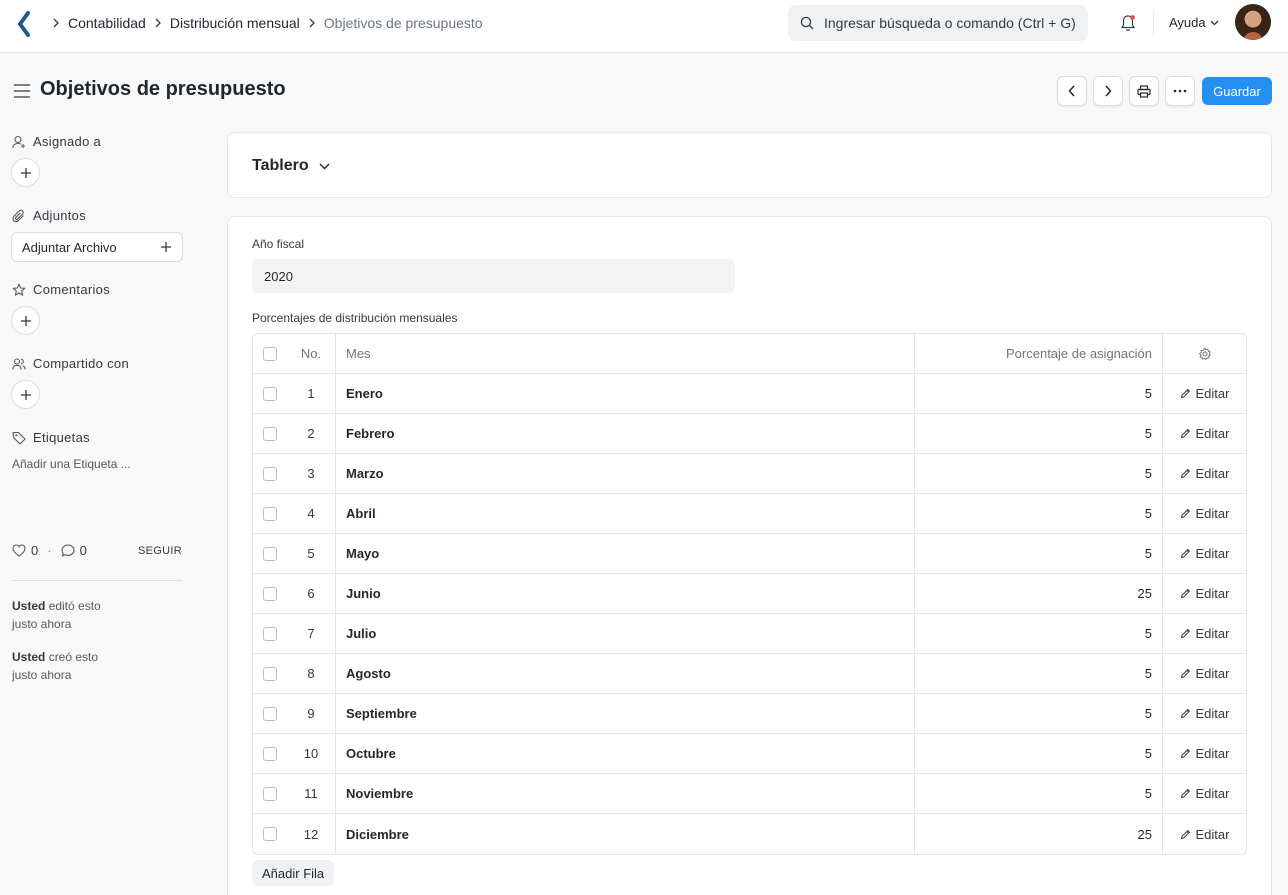 The image size is (1288, 895). I want to click on table-row: 4 Abril 5 Editar, so click(749, 514).